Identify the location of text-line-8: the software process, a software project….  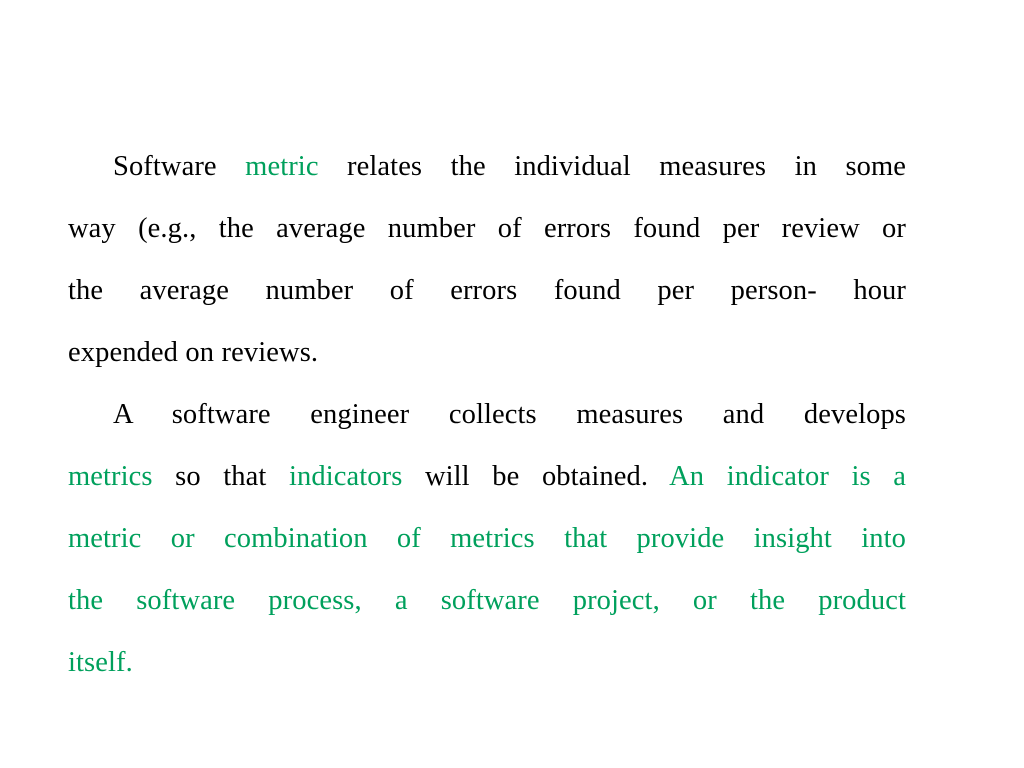
(487, 601).